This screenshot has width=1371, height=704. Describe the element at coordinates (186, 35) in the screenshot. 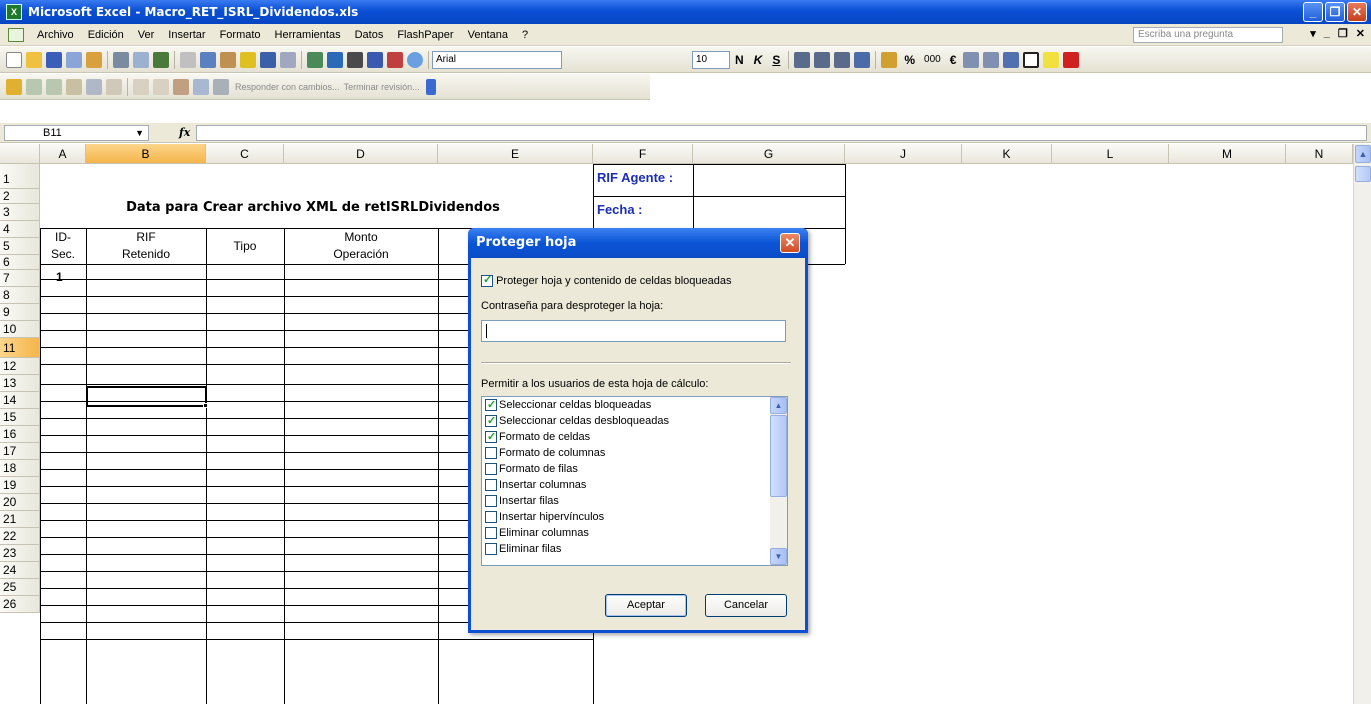

I see `menu-insertar: Insertar` at that location.